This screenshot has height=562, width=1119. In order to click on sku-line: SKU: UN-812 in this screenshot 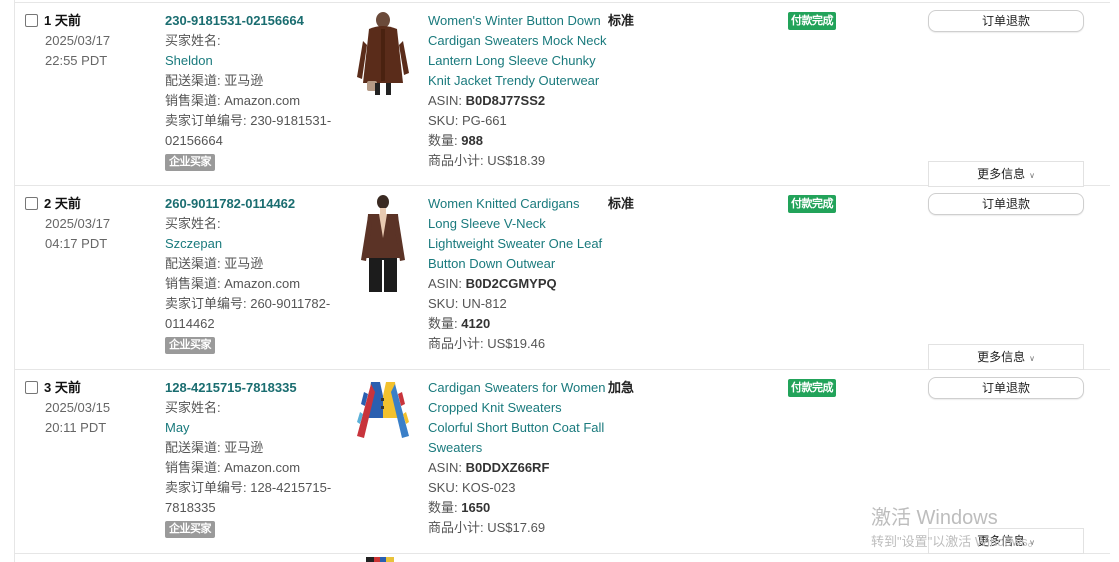, I will do `click(467, 303)`.